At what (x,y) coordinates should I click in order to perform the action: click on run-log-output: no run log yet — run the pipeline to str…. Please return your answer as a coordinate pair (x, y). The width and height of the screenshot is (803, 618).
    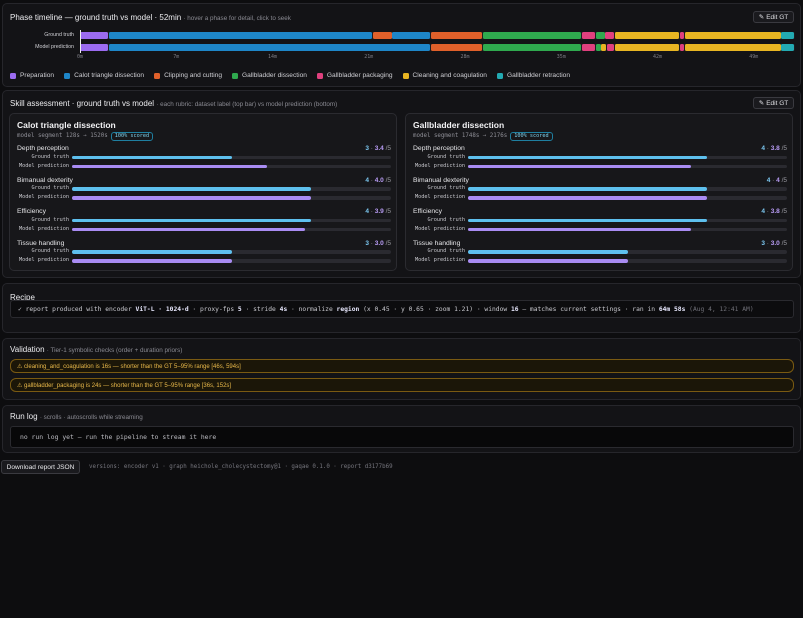
    Looking at the image, I should click on (402, 437).